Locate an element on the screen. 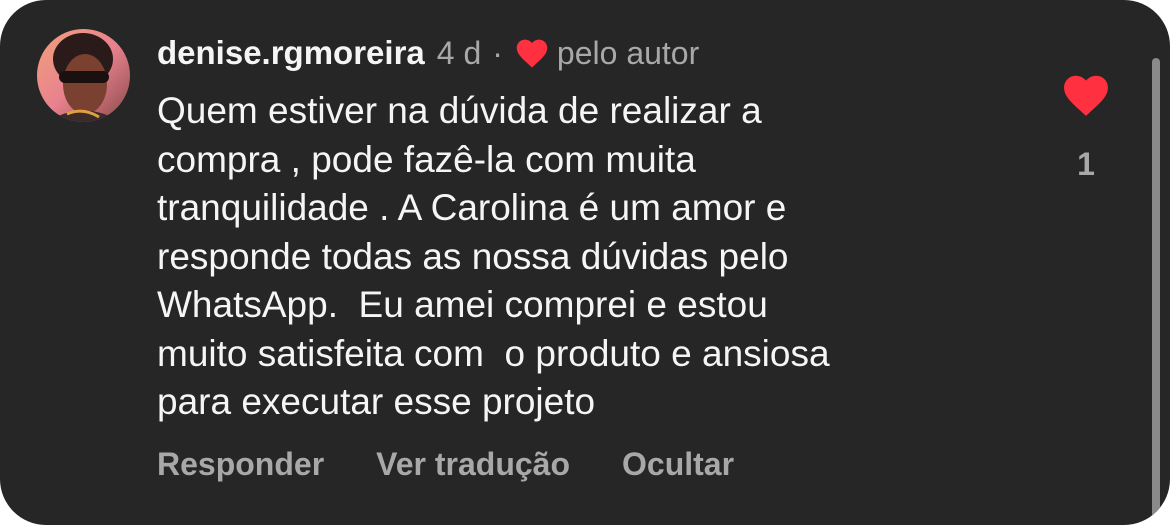 This screenshot has width=1170, height=525. comment-header: denise.rgmoreira 4 d · pelo autor is located at coordinates (428, 53).